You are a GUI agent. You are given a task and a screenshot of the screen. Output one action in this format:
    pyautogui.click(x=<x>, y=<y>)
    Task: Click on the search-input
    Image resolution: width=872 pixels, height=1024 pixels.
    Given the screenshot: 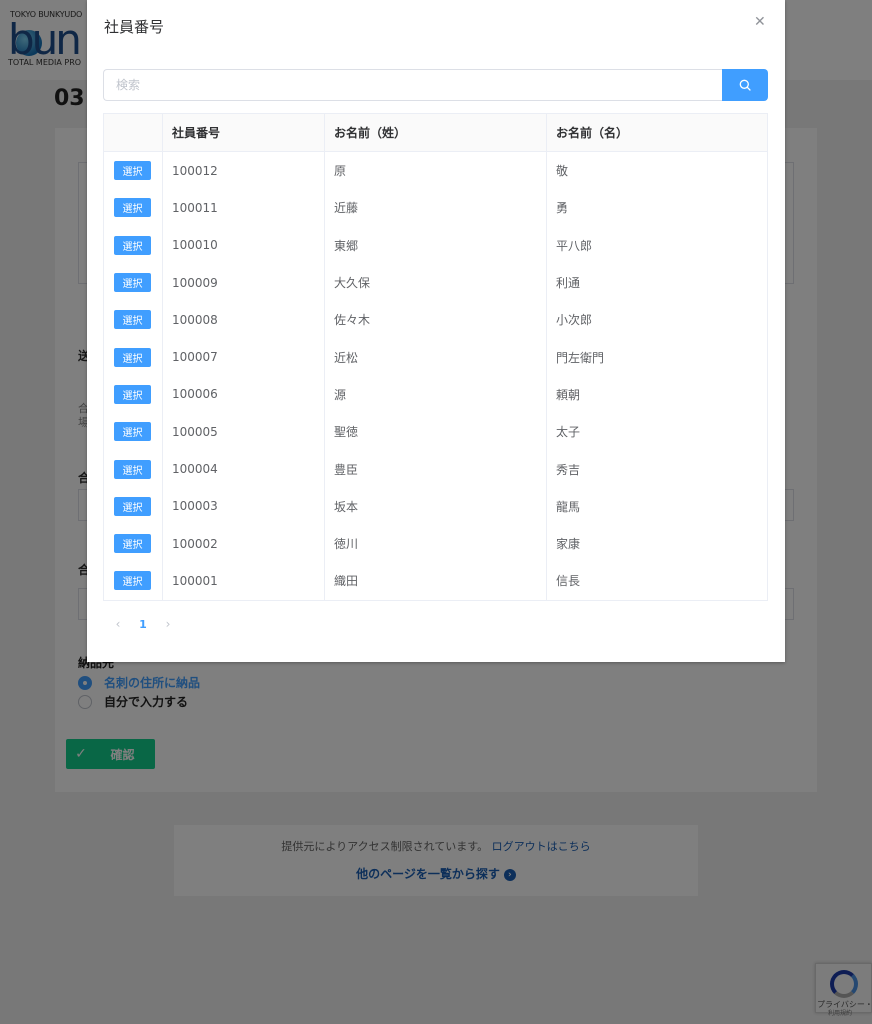 What is the action you would take?
    pyautogui.click(x=412, y=85)
    